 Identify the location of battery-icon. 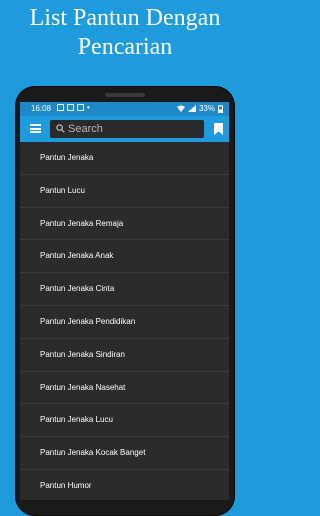
(220, 108).